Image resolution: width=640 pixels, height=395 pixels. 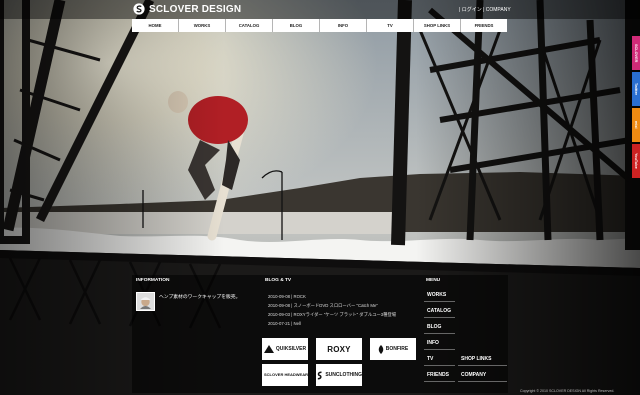 What do you see at coordinates (338, 323) in the screenshot?
I see `blog-item: 2010-07-21 | Nell` at bounding box center [338, 323].